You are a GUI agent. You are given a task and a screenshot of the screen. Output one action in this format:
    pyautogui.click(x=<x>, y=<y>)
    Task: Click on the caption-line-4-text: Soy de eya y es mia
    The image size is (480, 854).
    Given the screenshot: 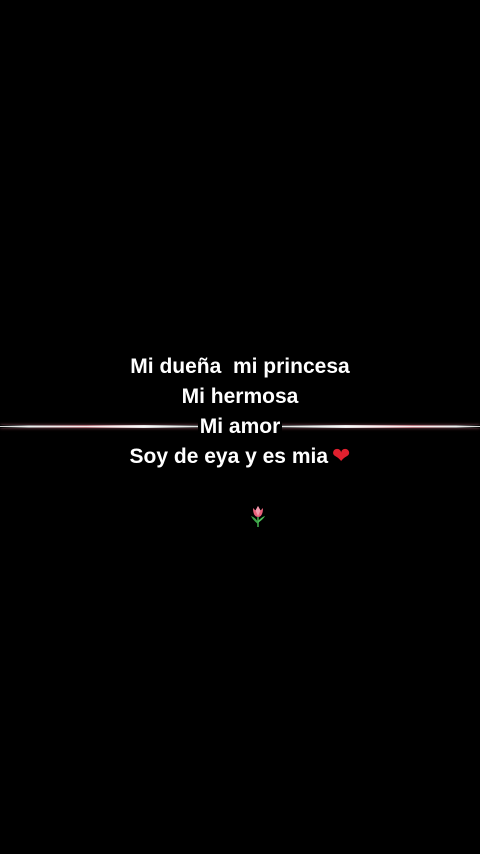 What is the action you would take?
    pyautogui.click(x=229, y=456)
    